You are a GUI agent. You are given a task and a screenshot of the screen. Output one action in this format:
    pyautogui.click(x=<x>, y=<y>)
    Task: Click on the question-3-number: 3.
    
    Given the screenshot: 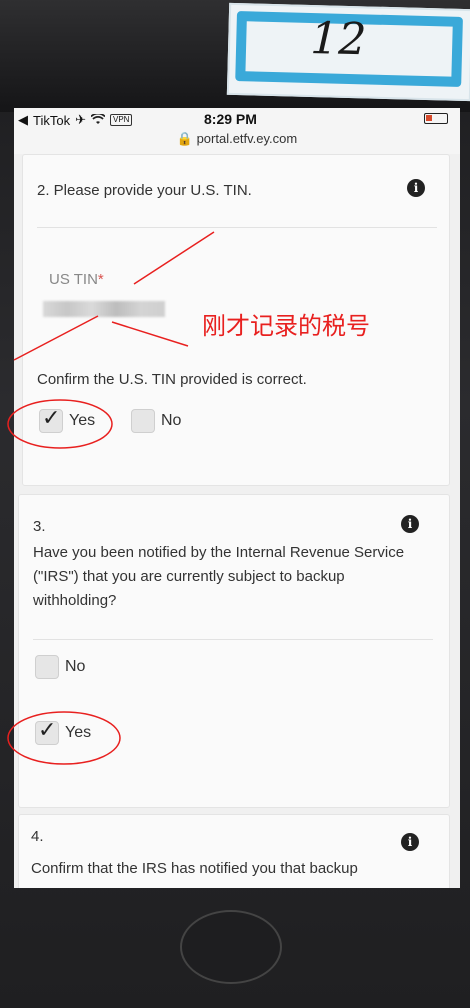 What is the action you would take?
    pyautogui.click(x=39, y=526)
    